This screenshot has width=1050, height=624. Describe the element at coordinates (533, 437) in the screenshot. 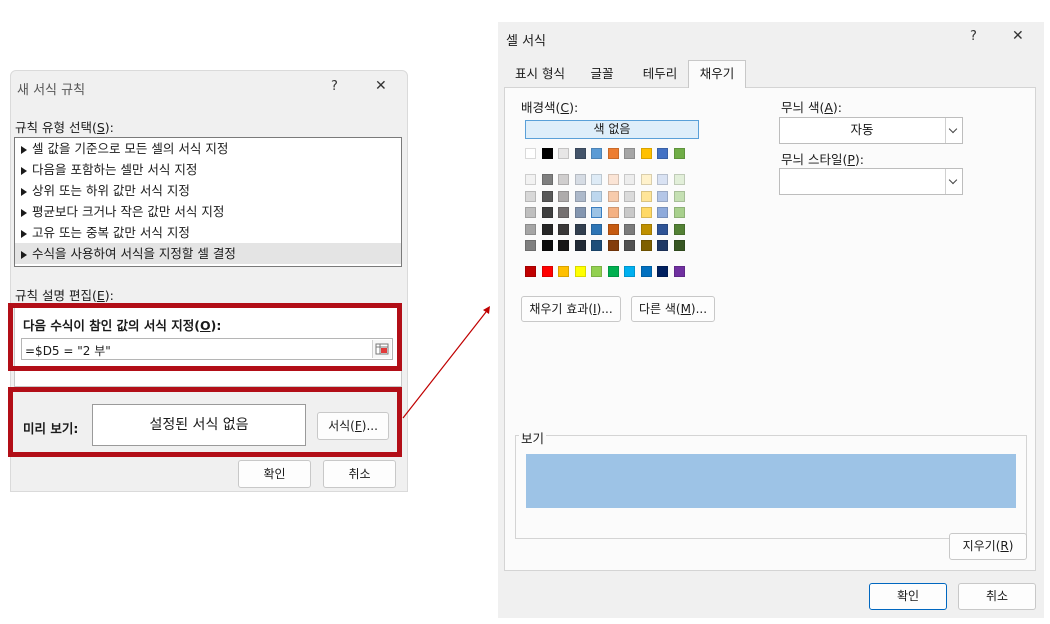

I see `sample-label: 보기` at that location.